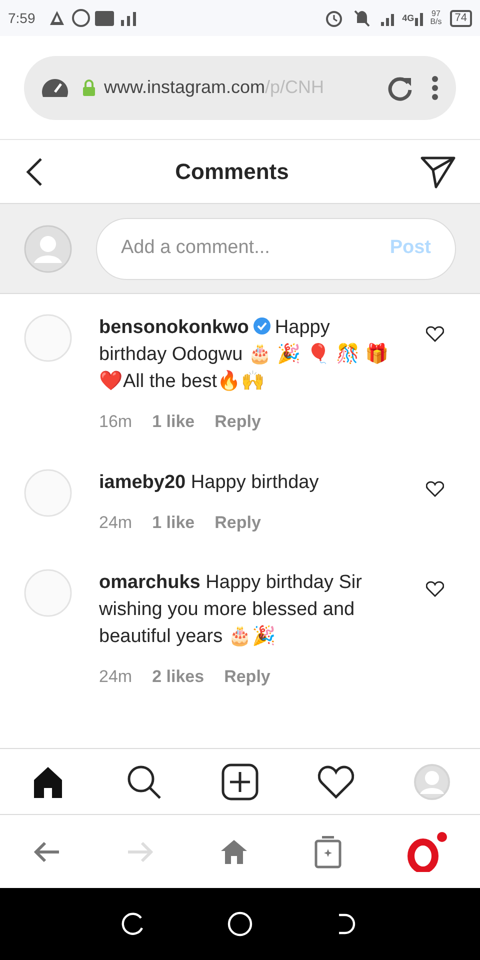 Image resolution: width=480 pixels, height=960 pixels. I want to click on home-button-icon, so click(240, 924).